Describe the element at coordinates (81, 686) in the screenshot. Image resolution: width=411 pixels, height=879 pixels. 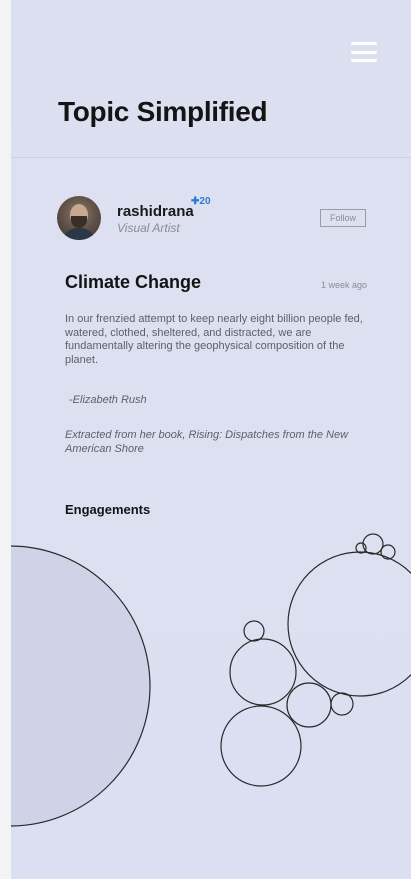
I see `engagement-bubble-large` at that location.